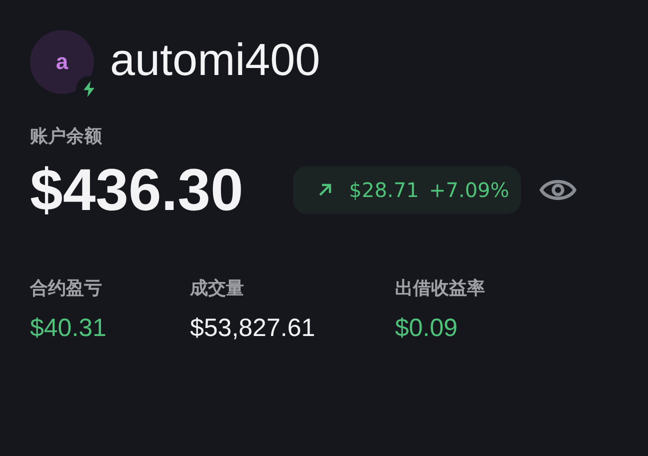  I want to click on change-amount: $28.71, so click(384, 190).